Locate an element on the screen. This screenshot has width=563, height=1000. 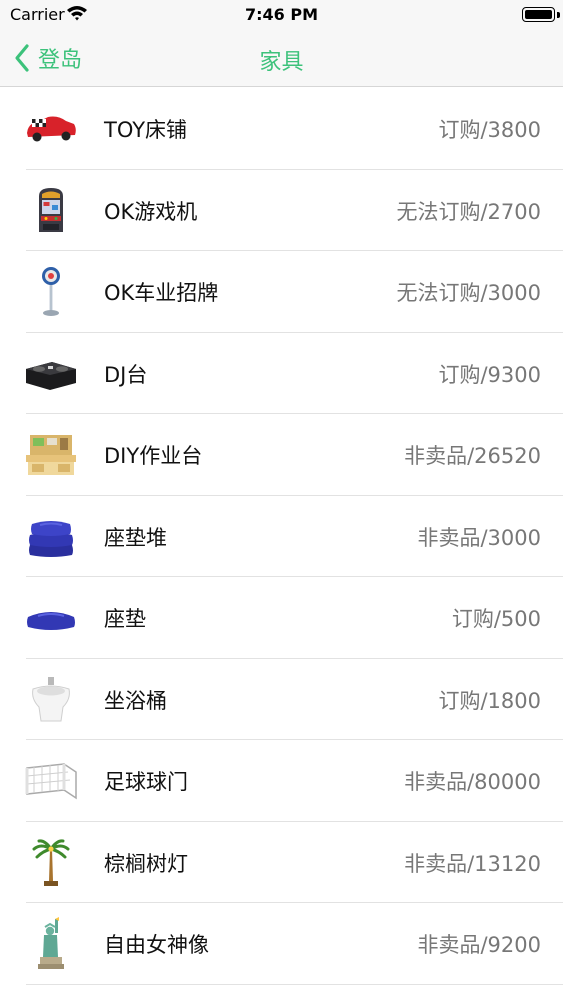
item-name: 棕榈树灯 is located at coordinates (146, 863).